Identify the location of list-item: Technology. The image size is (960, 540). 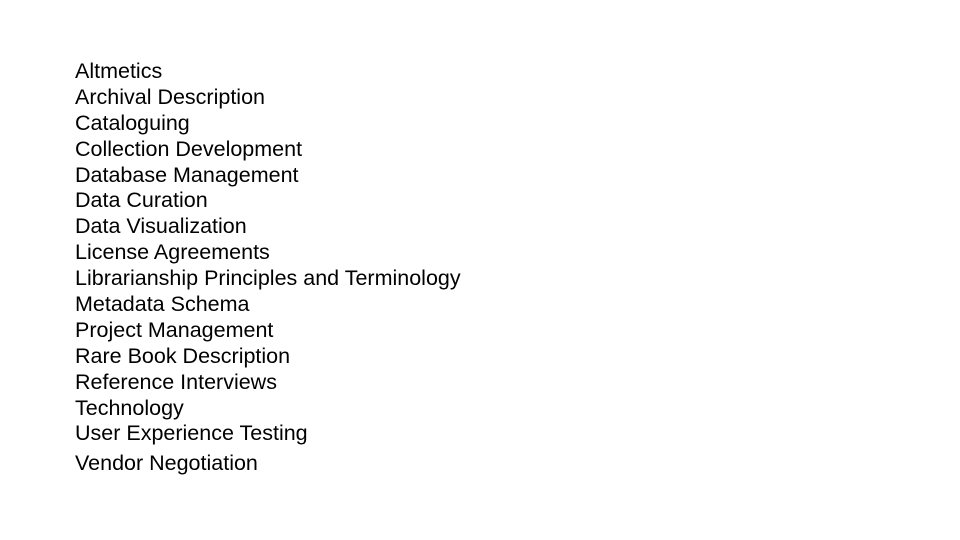
(129, 407).